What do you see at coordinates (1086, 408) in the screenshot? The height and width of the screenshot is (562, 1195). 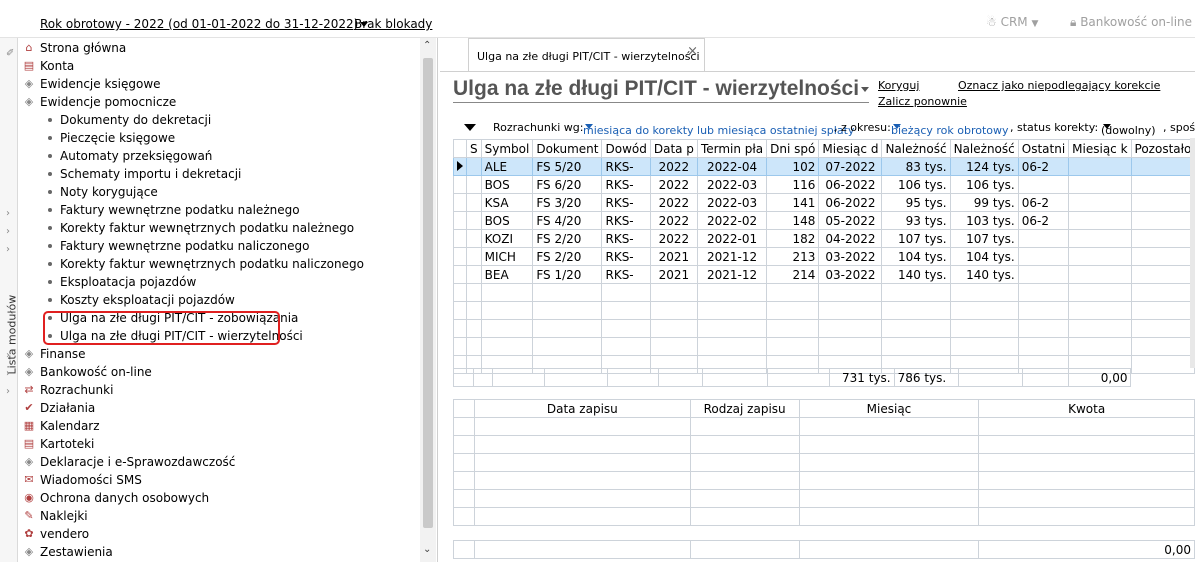 I see `column-header: Kwota` at bounding box center [1086, 408].